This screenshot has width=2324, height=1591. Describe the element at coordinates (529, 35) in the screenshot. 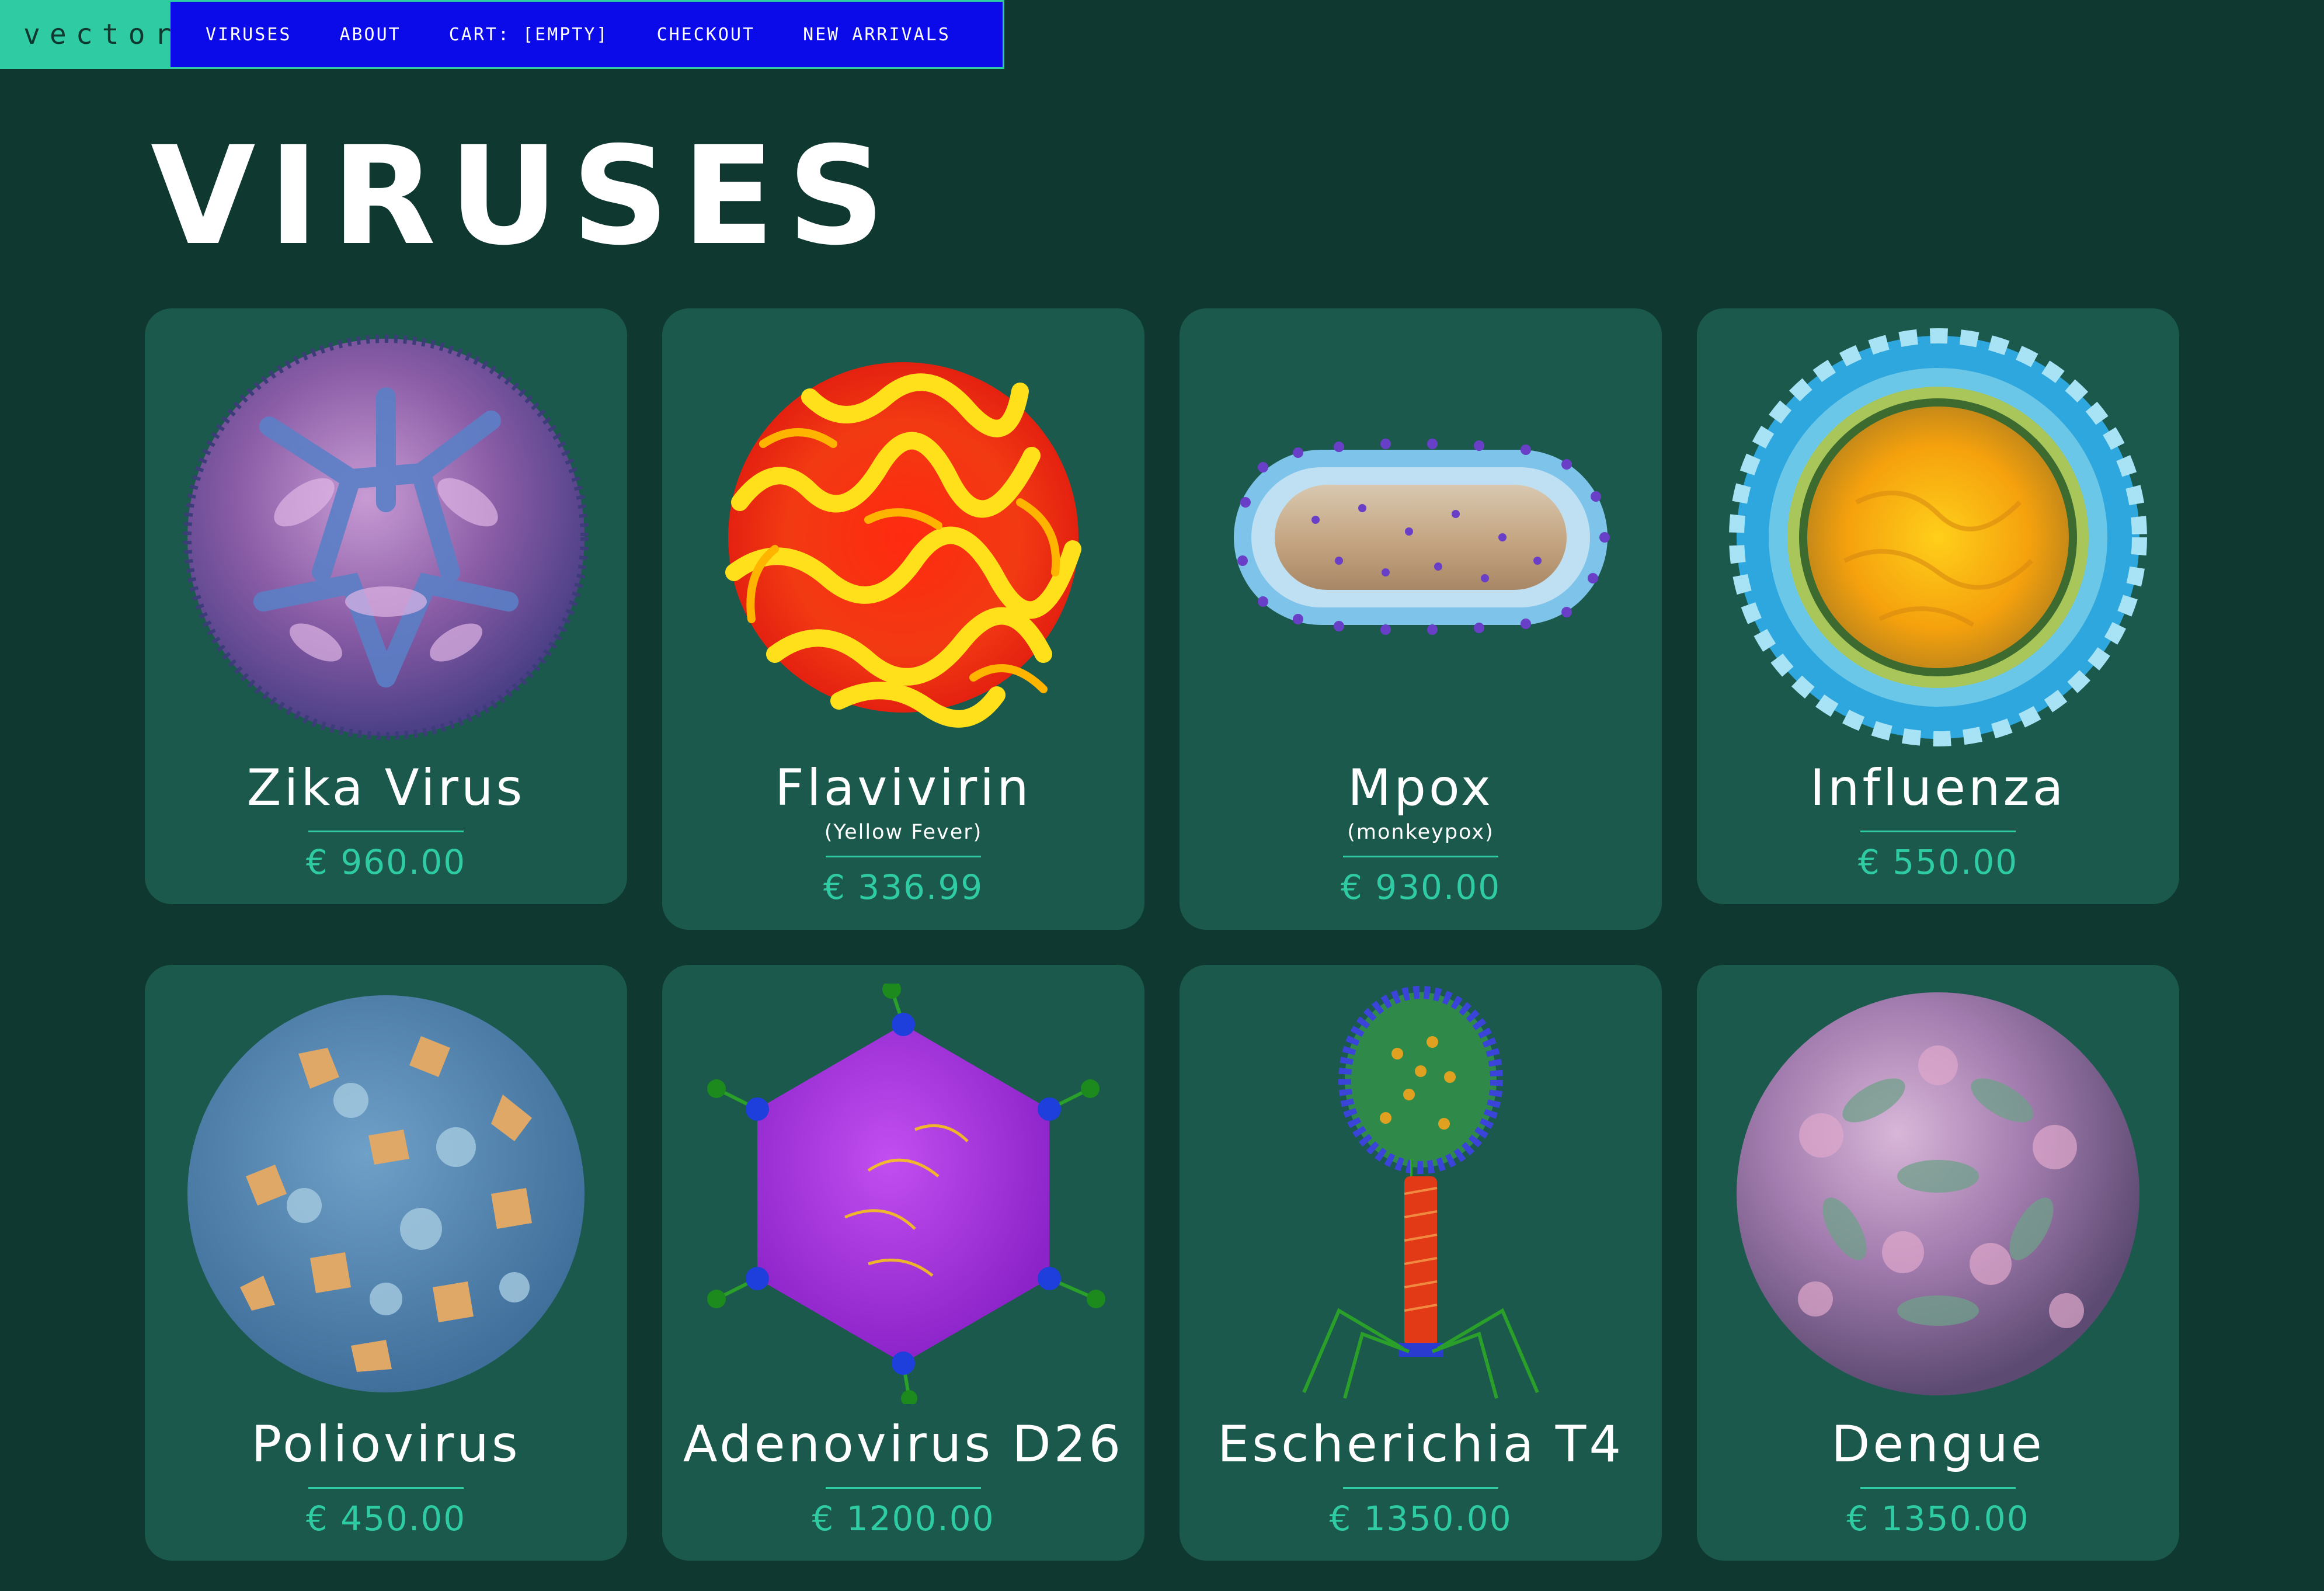

I see `nav-link-cart: CART: [EMPTY]` at that location.